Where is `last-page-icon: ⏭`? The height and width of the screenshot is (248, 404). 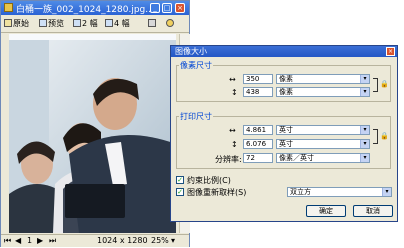
last-page-icon: ⏭ is located at coordinates (52, 241).